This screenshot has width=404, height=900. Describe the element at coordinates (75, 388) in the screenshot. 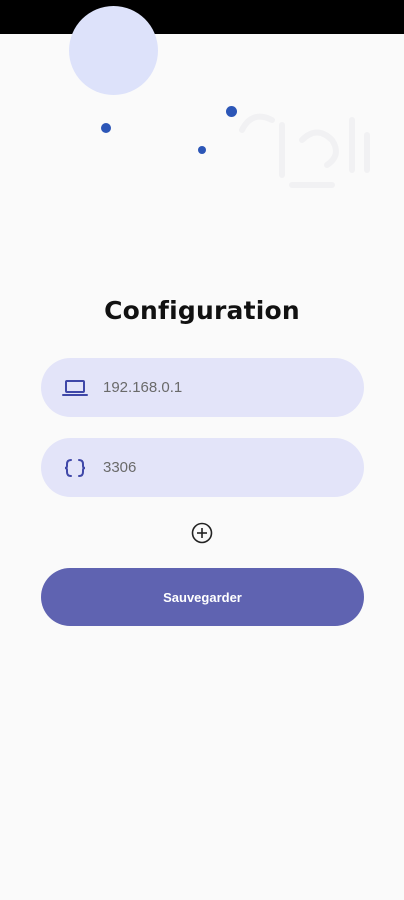

I see `laptop-icon` at that location.